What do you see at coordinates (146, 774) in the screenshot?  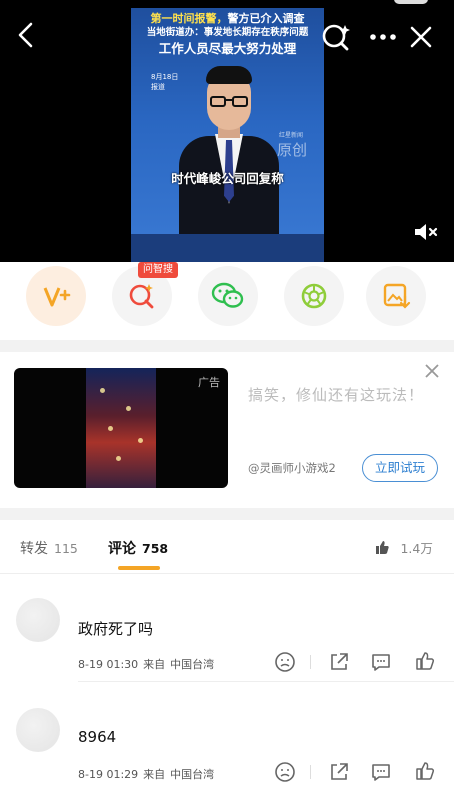 I see `comment-meta: 8-19 01:29 来自 中国台湾` at bounding box center [146, 774].